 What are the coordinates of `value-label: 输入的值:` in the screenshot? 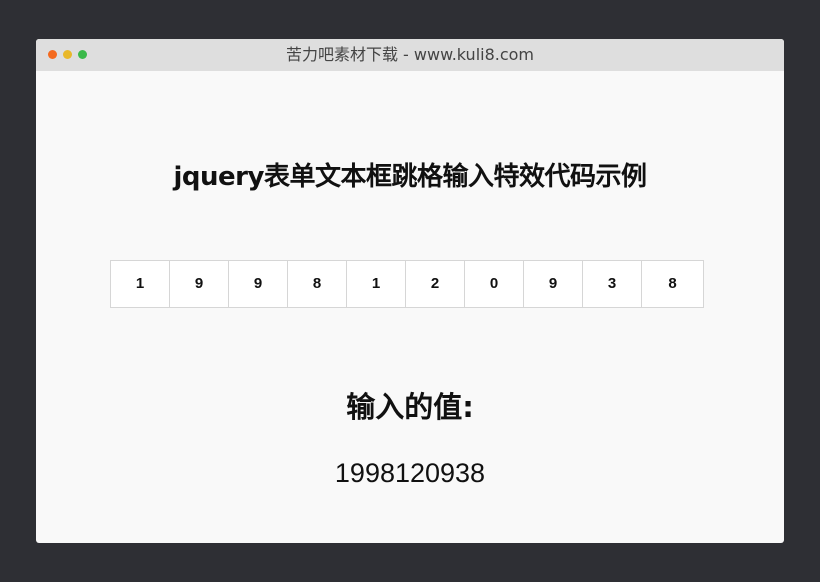 It's located at (410, 407).